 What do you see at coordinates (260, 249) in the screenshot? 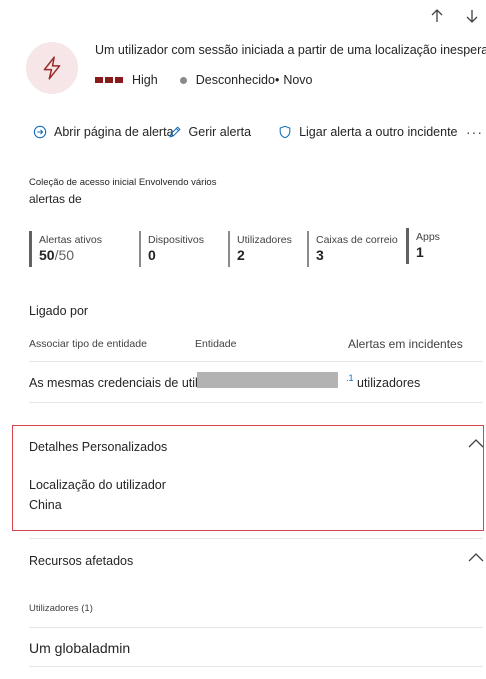
I see `stat-users: Utilizadores 2` at bounding box center [260, 249].